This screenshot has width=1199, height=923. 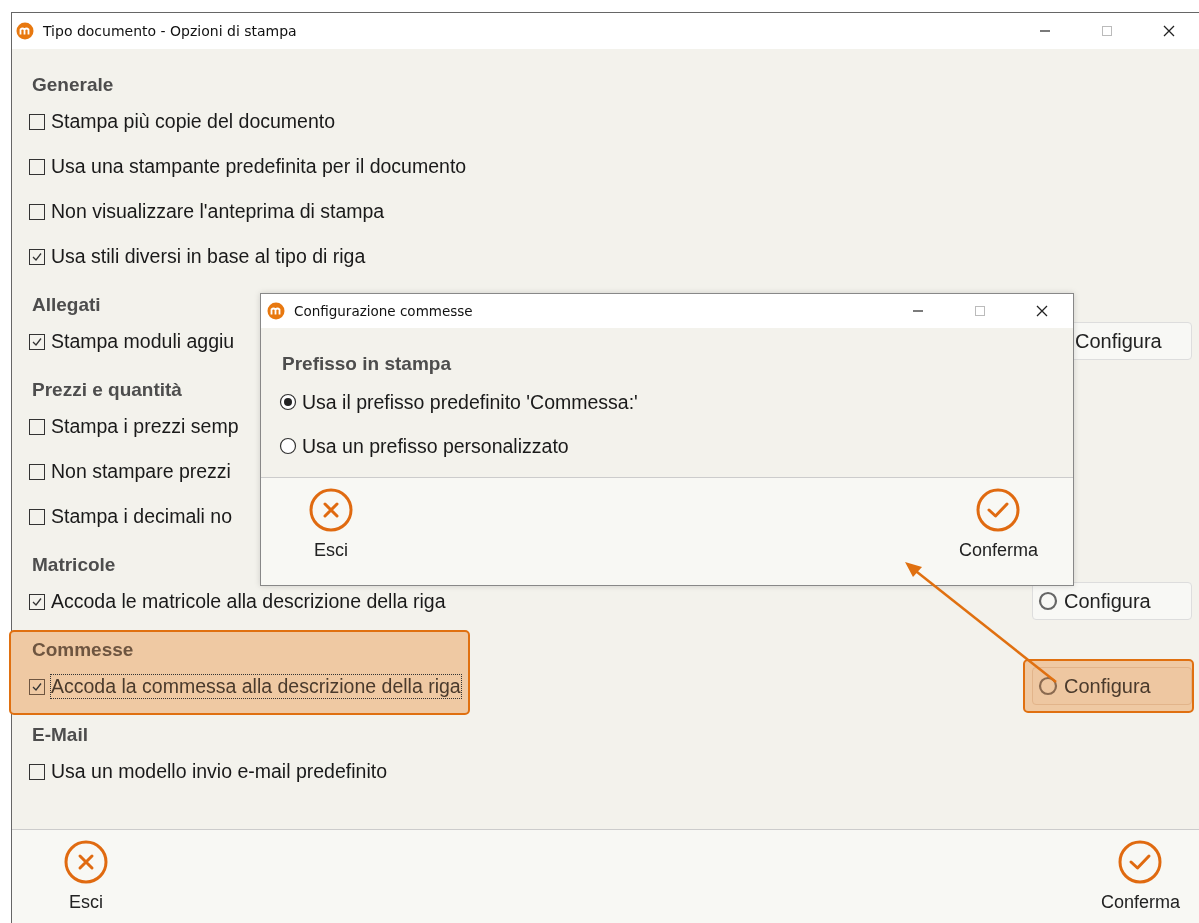 I want to click on checkbox-label: Stampa più copie del documento, so click(x=193, y=121).